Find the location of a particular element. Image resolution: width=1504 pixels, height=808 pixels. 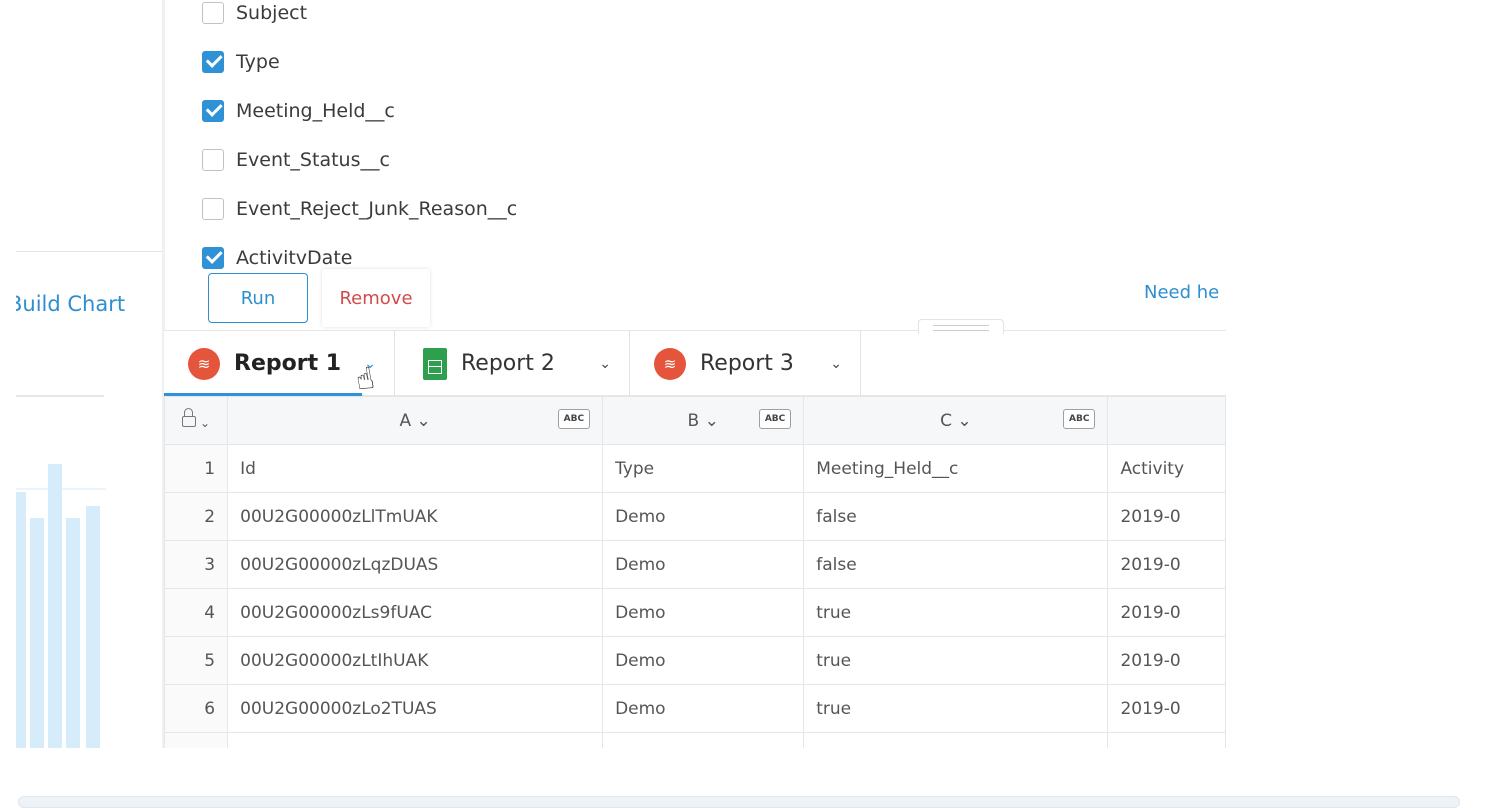

cell: Id is located at coordinates (415, 468).